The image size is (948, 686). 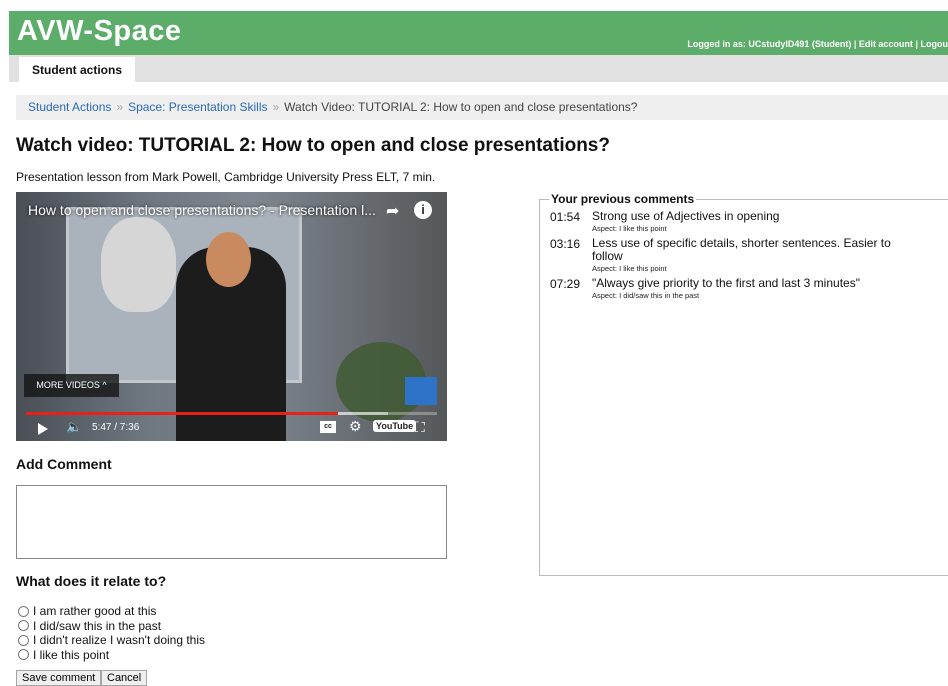 What do you see at coordinates (231, 522) in the screenshot?
I see `comment-textarea` at bounding box center [231, 522].